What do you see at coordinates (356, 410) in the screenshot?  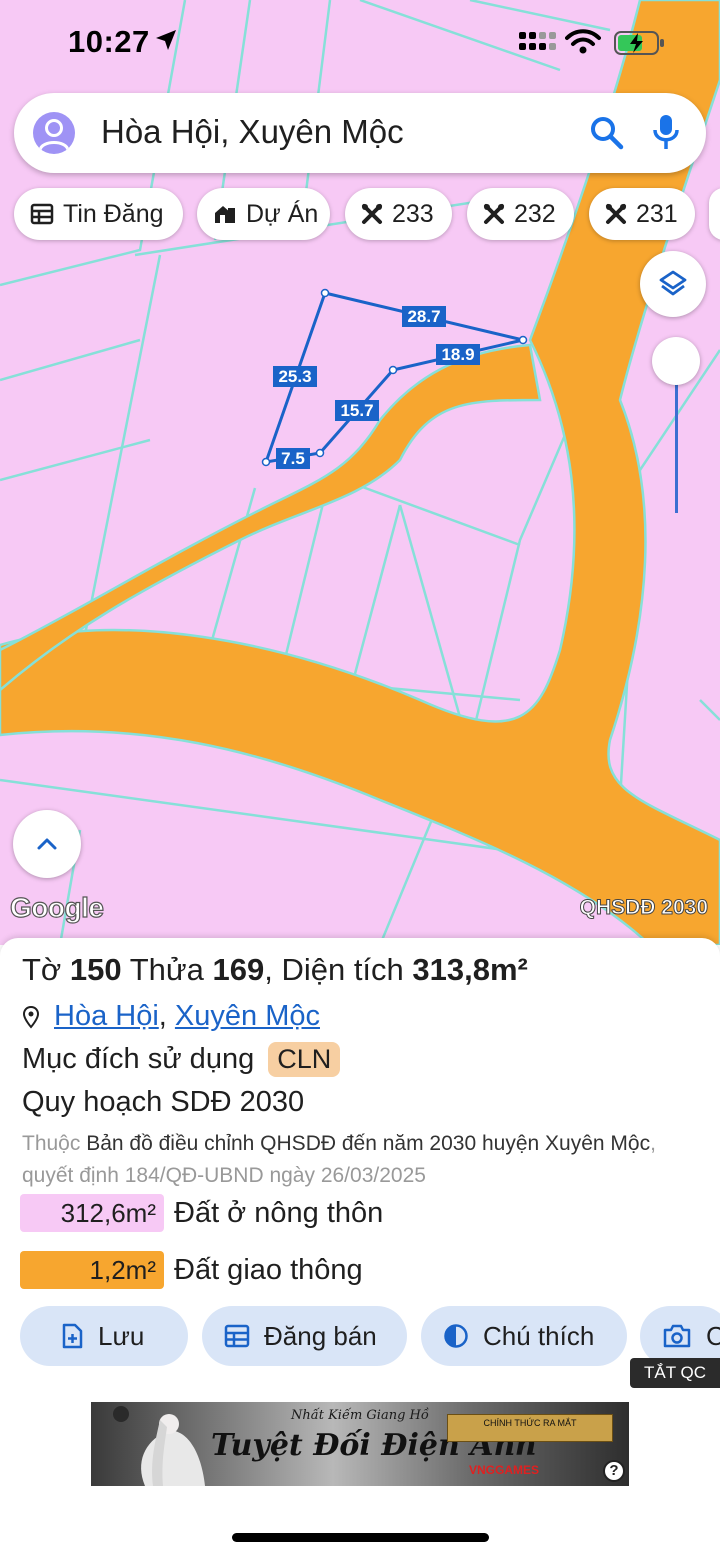 I see `edge-label: 15.7` at bounding box center [356, 410].